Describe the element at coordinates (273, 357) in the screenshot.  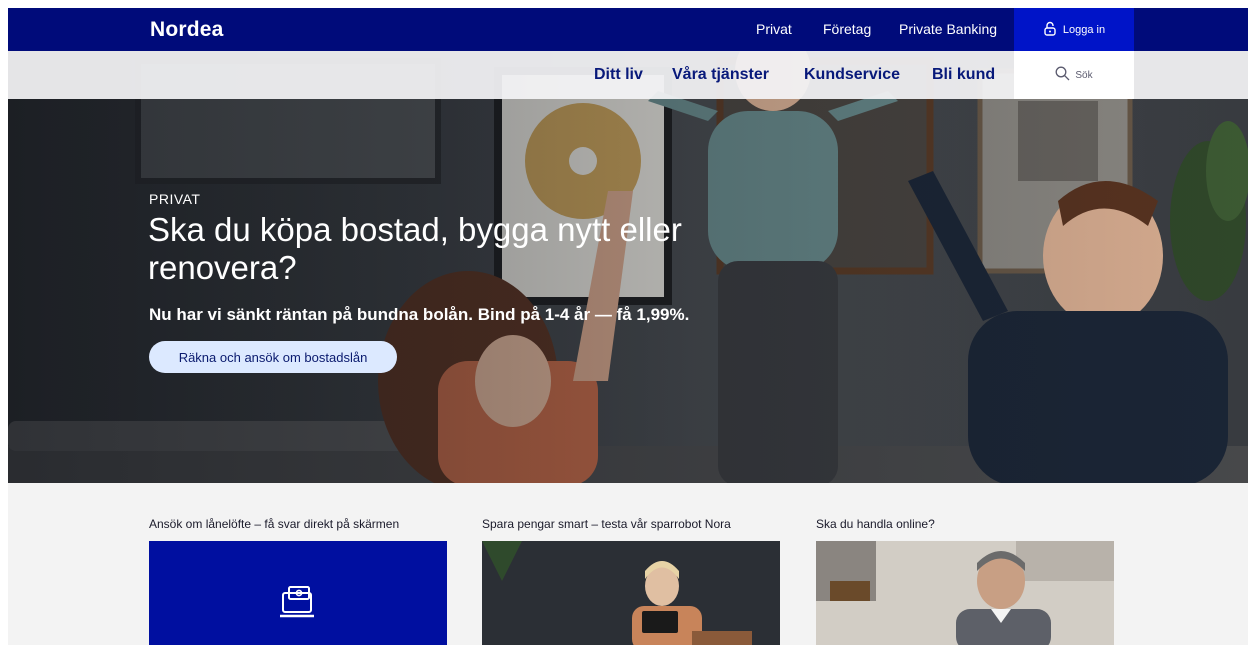
I see `mortgage-cta-button: Räkna och ansök om bostadslån` at that location.